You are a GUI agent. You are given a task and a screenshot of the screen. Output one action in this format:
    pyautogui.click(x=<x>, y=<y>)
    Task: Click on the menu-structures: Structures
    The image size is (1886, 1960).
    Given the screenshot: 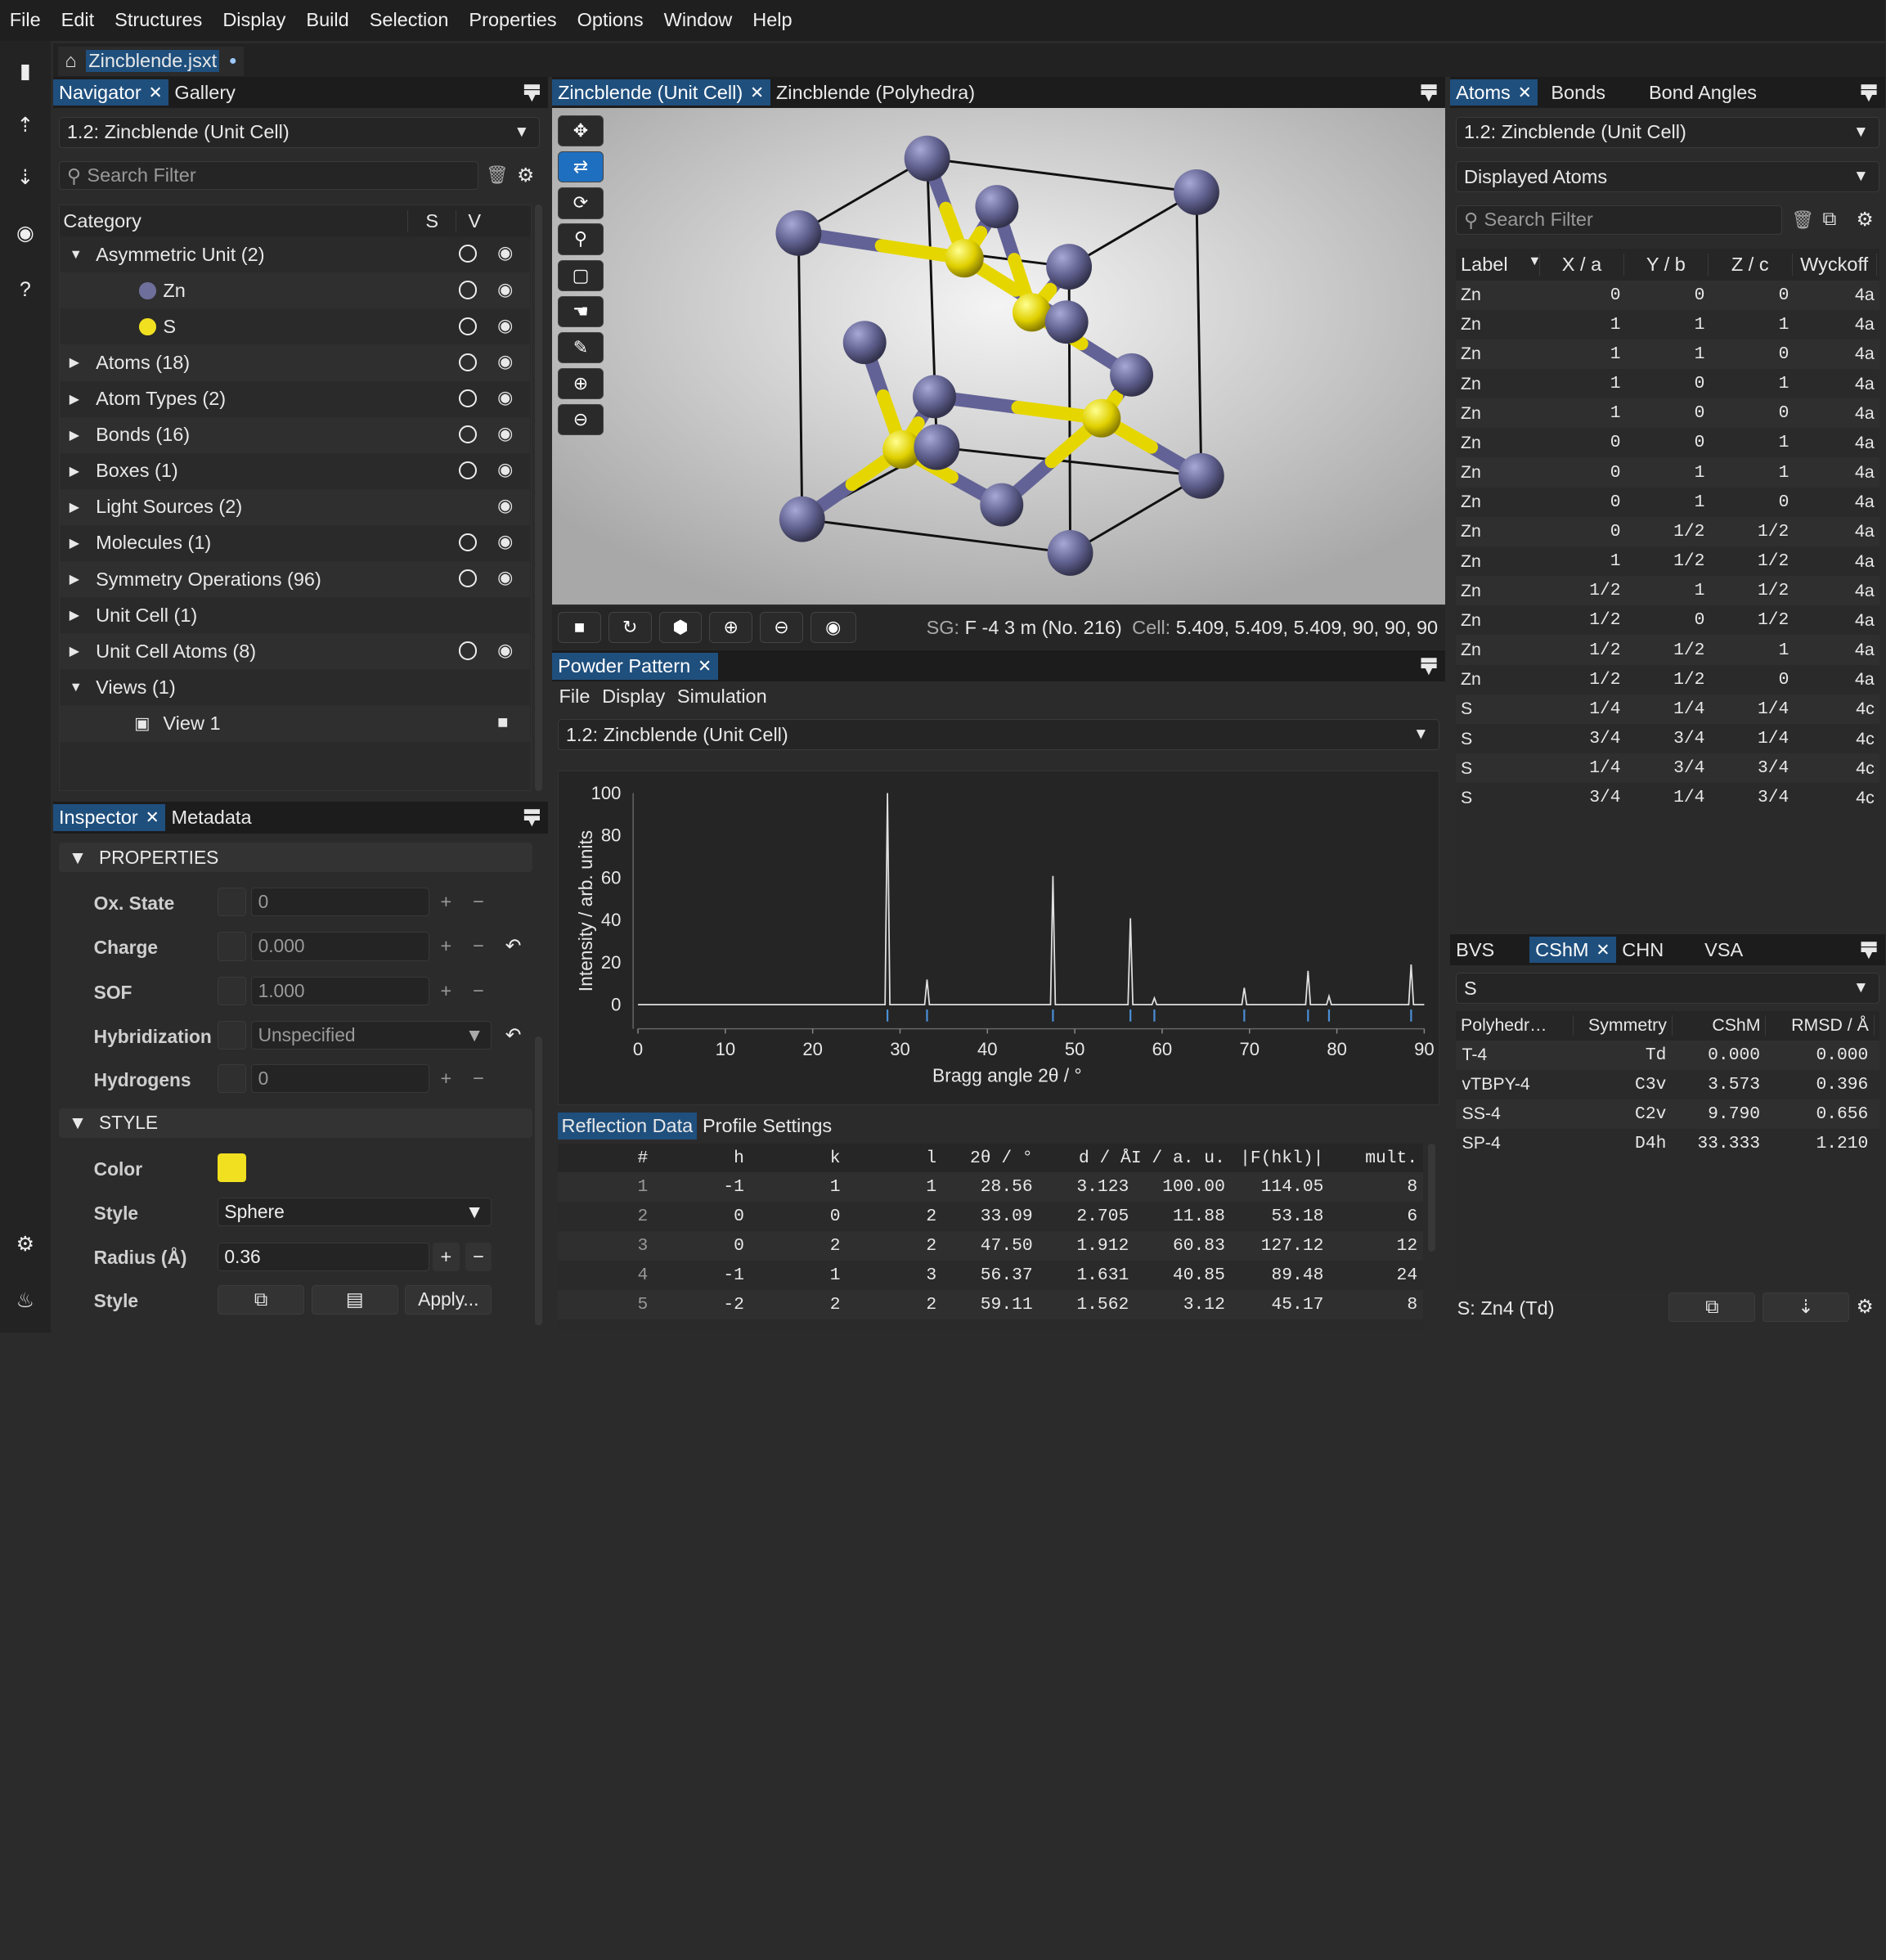 What is the action you would take?
    pyautogui.click(x=158, y=20)
    